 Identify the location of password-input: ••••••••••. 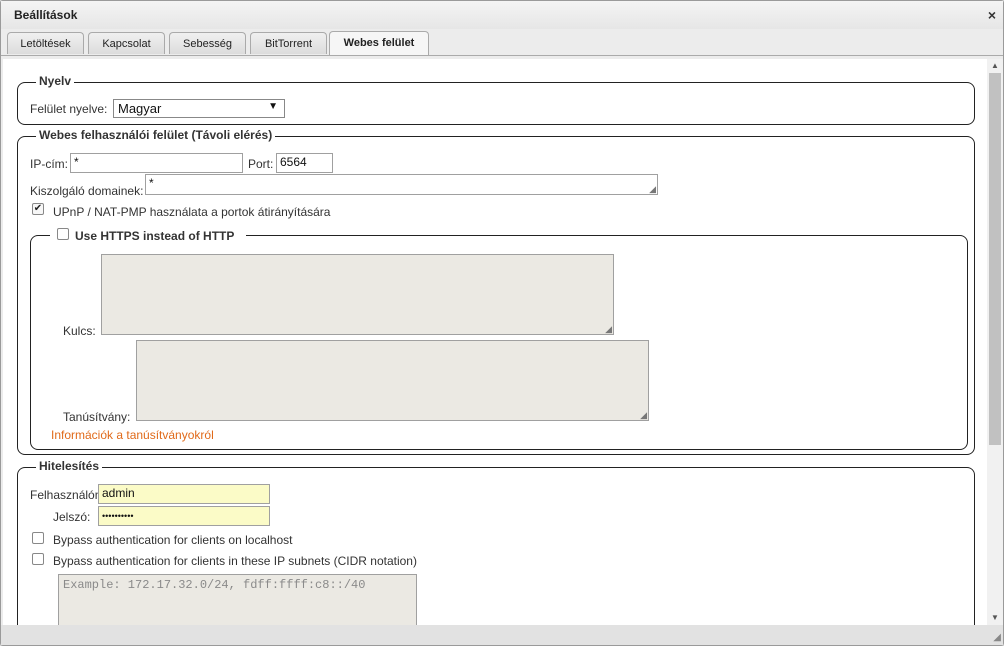
(184, 516).